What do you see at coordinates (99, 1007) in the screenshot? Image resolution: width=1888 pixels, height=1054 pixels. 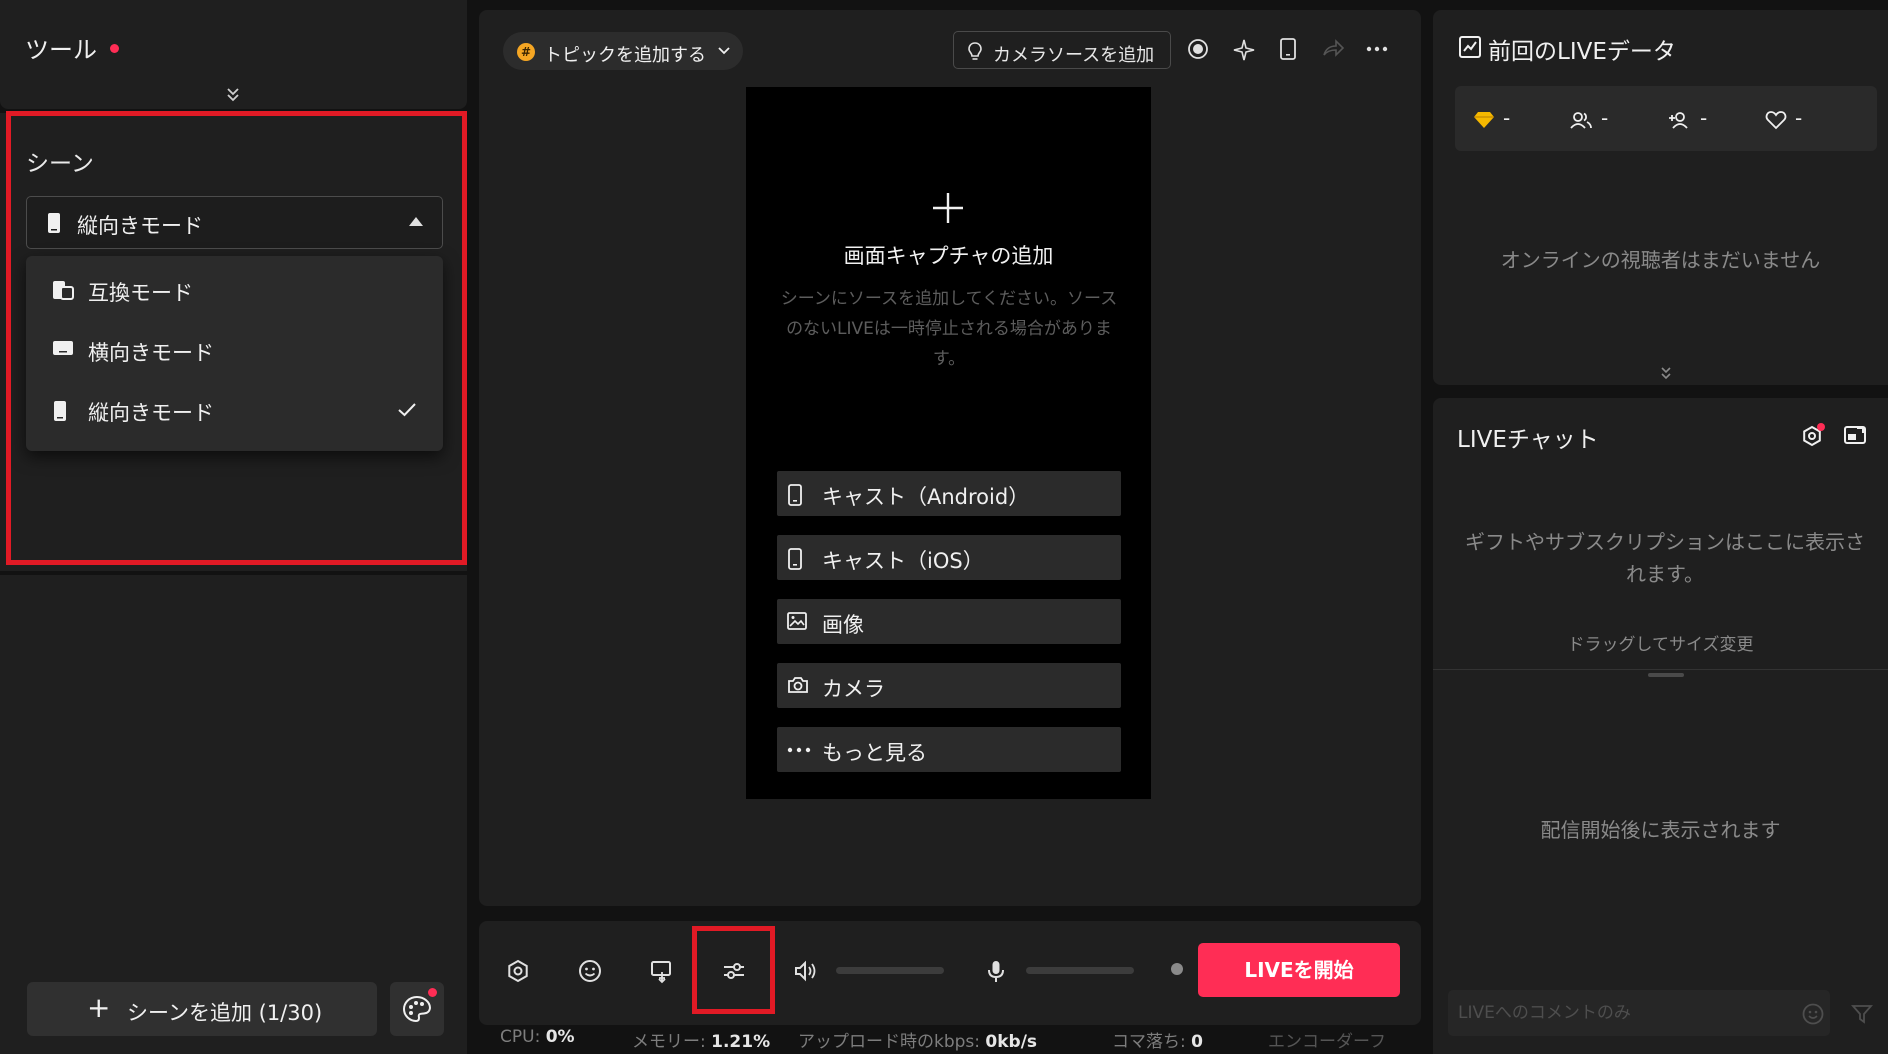 I see `plus-icon: +` at bounding box center [99, 1007].